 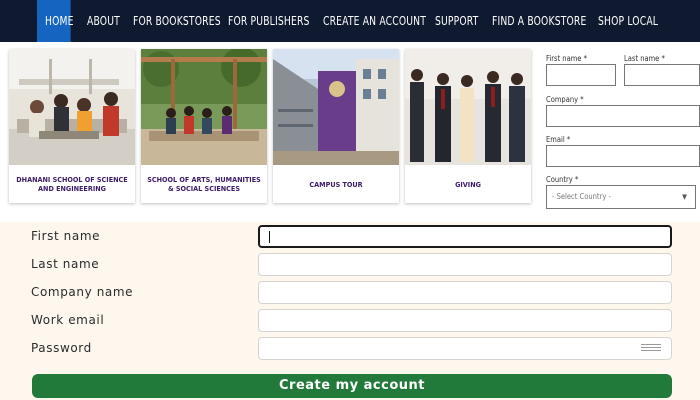 I want to click on first-name-label: First name, so click(x=66, y=236).